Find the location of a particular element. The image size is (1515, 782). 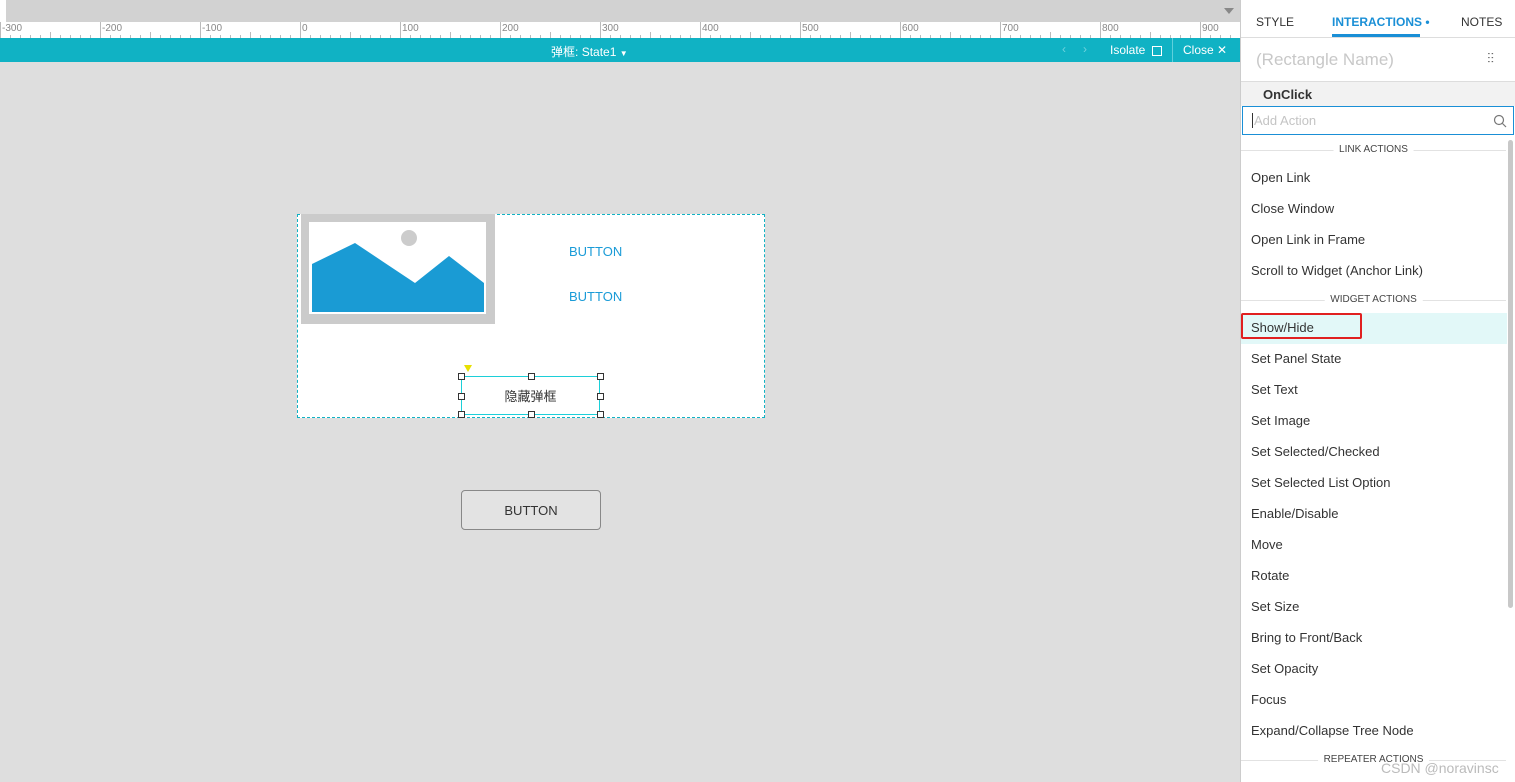

button-3: BUTTON is located at coordinates (531, 510).